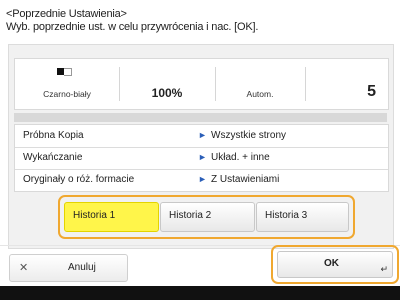 The image size is (400, 300). Describe the element at coordinates (286, 215) in the screenshot. I see `history-3-label: Historia 3` at that location.